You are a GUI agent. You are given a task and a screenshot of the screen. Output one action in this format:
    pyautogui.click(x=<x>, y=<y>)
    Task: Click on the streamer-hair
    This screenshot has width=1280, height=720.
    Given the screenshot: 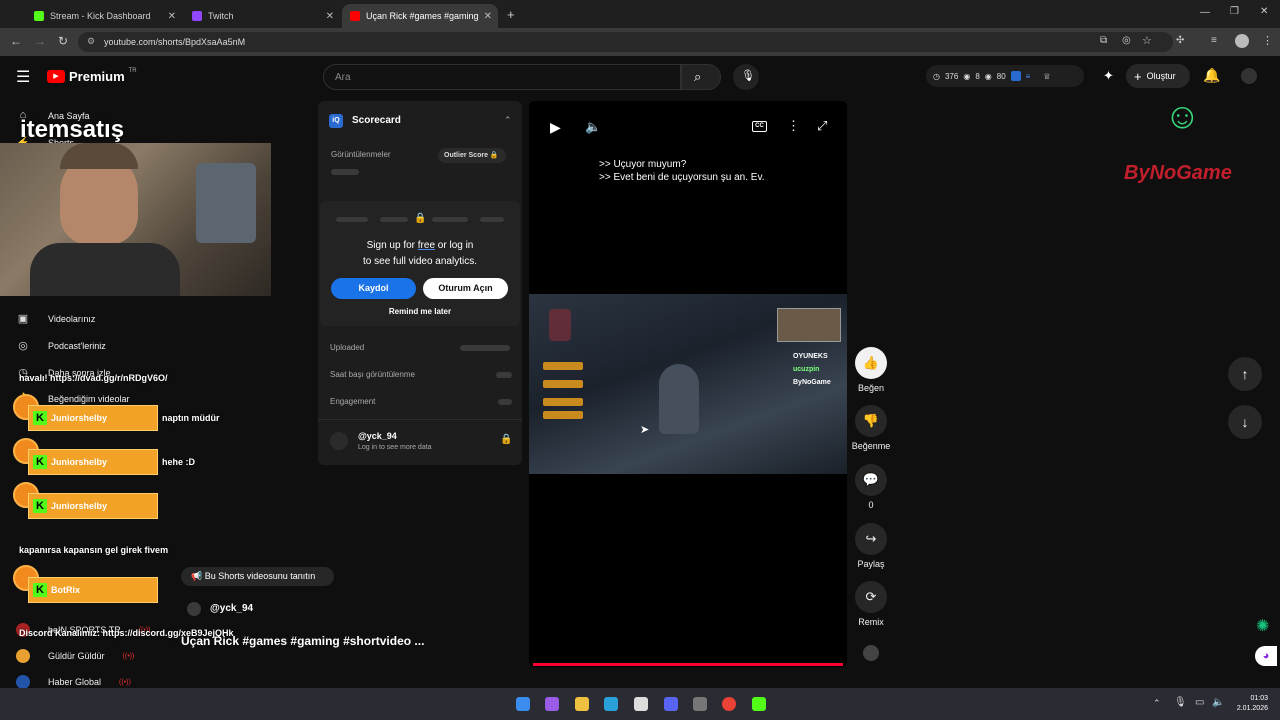 What is the action you would take?
    pyautogui.click(x=99, y=156)
    